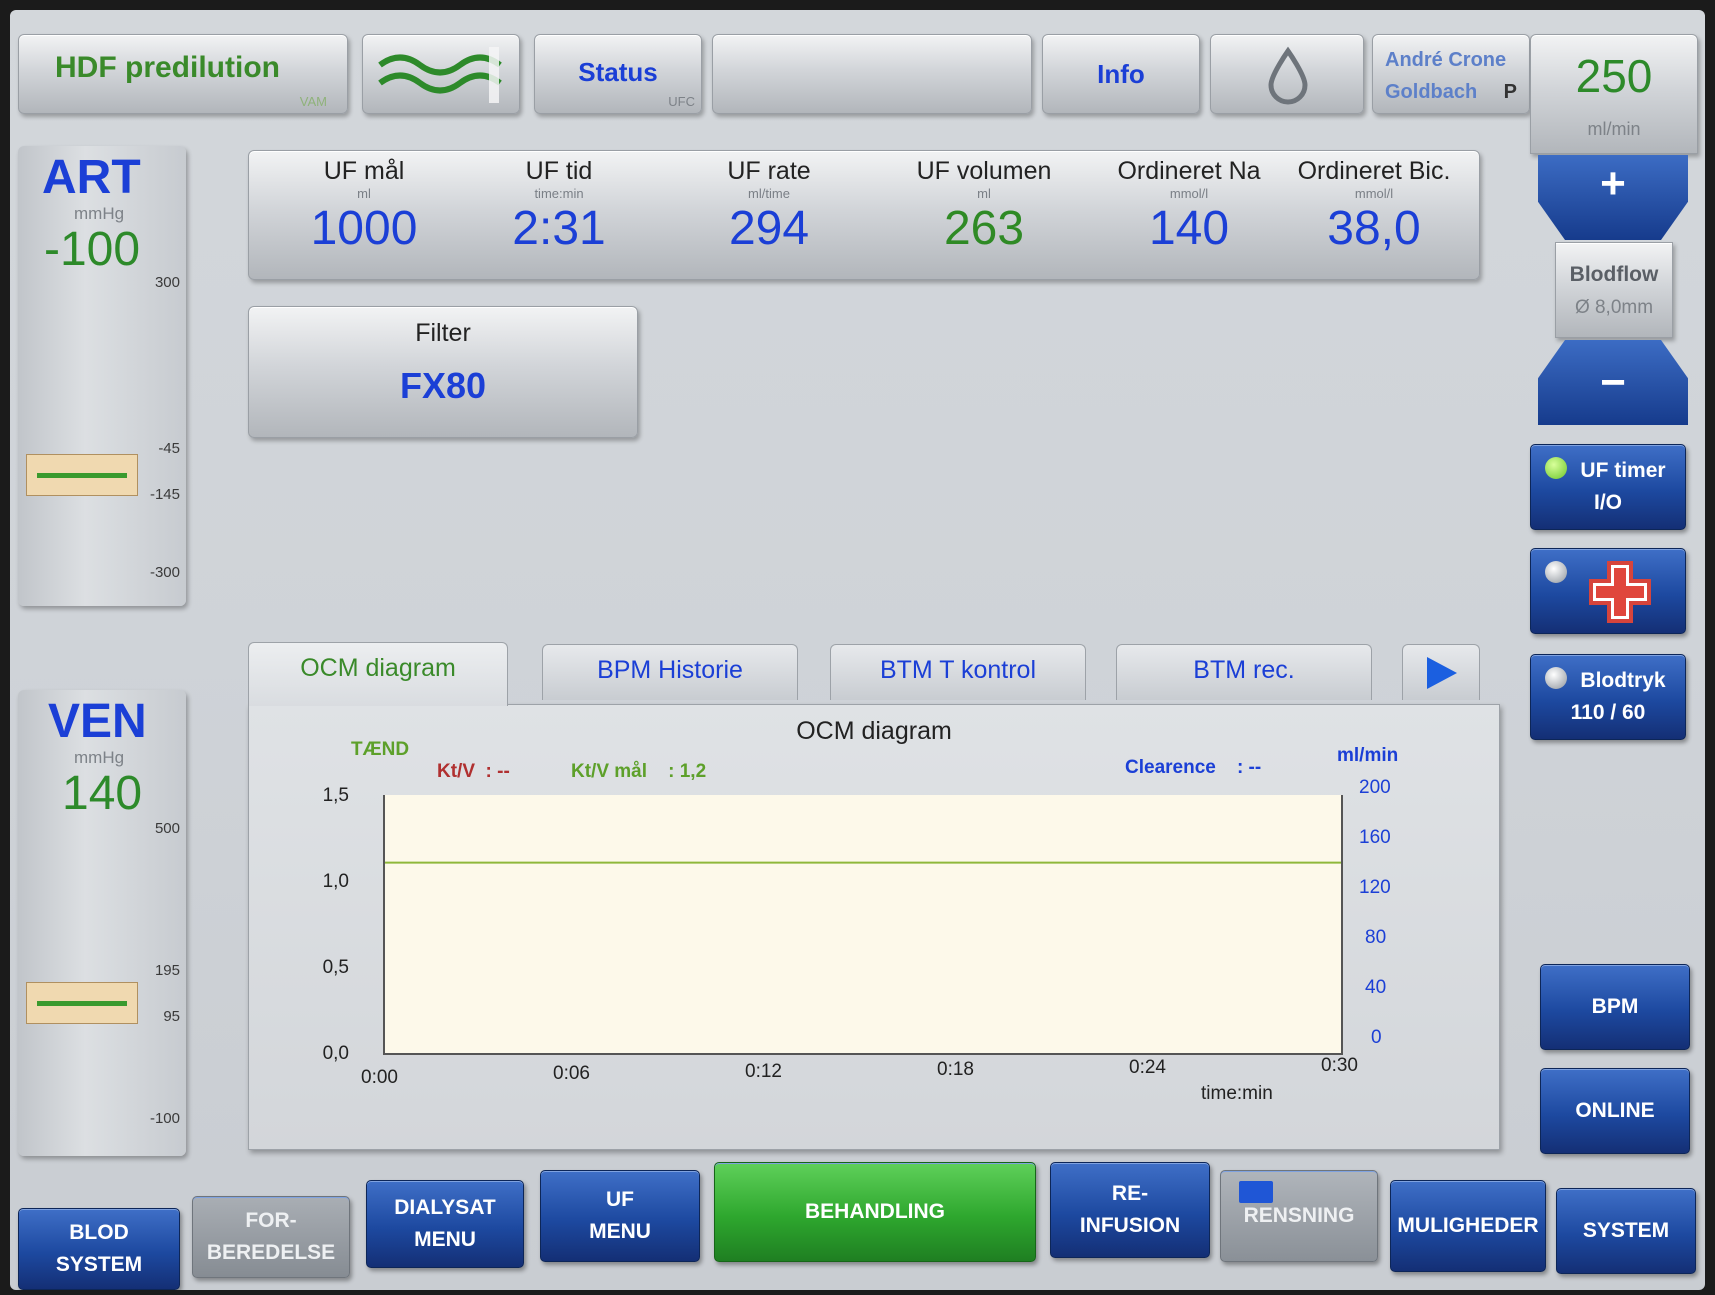 The height and width of the screenshot is (1295, 1715). Describe the element at coordinates (443, 333) in the screenshot. I see `filter-label: Filter` at that location.